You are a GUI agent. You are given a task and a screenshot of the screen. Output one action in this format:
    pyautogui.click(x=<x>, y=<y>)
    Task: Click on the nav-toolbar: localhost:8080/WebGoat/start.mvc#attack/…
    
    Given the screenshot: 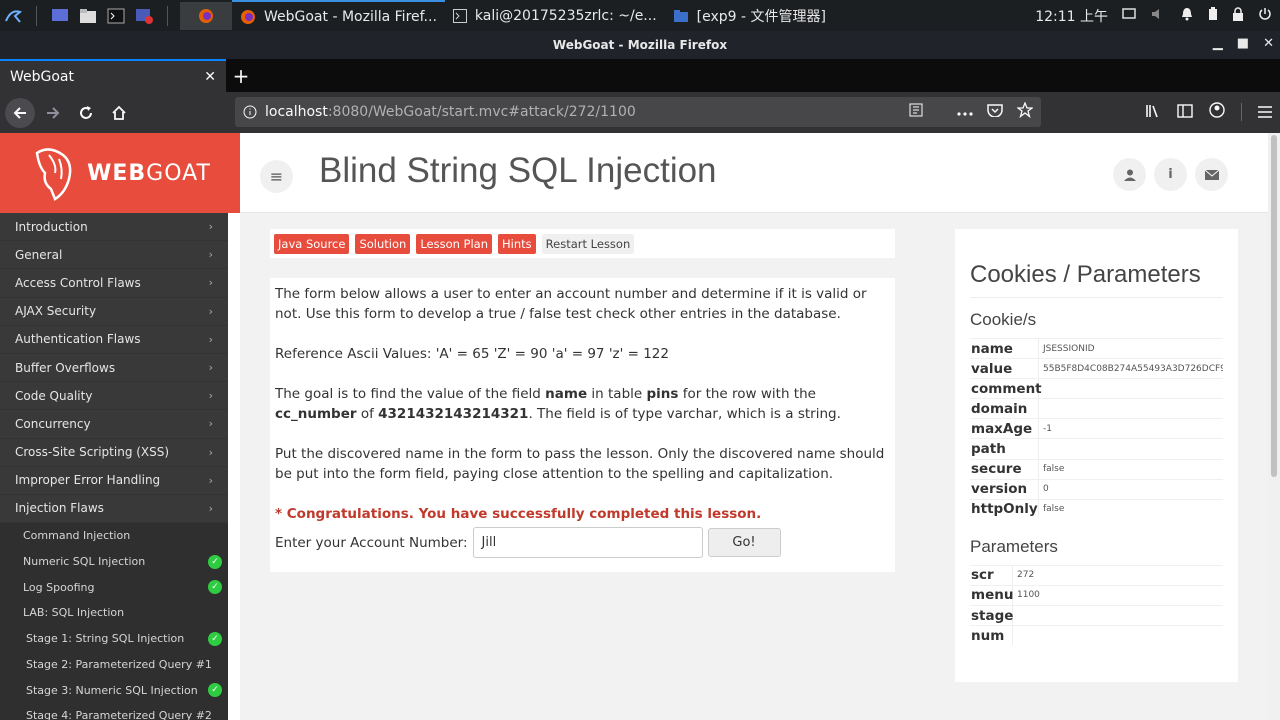 What is the action you would take?
    pyautogui.click(x=640, y=112)
    